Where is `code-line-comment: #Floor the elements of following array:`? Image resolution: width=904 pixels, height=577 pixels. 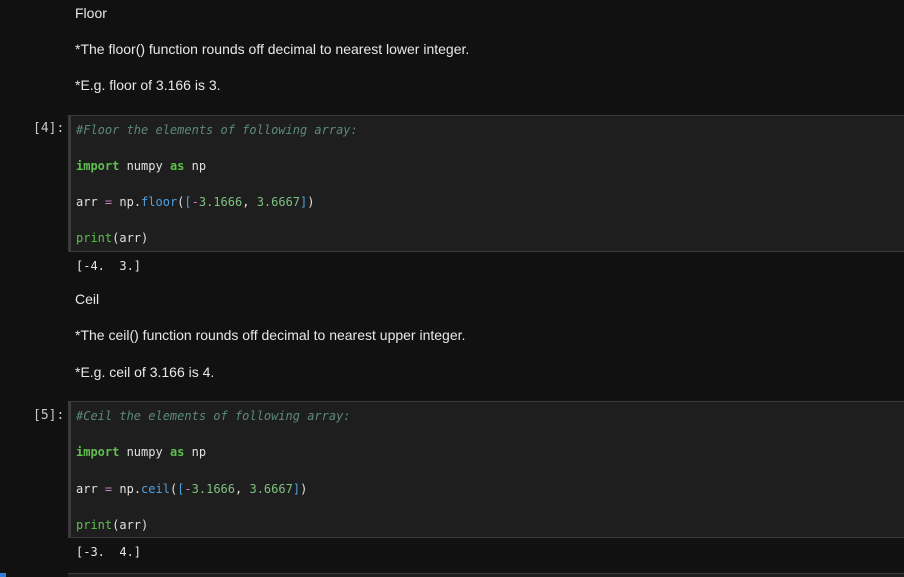
code-line-comment: #Floor the elements of following array: is located at coordinates (217, 130).